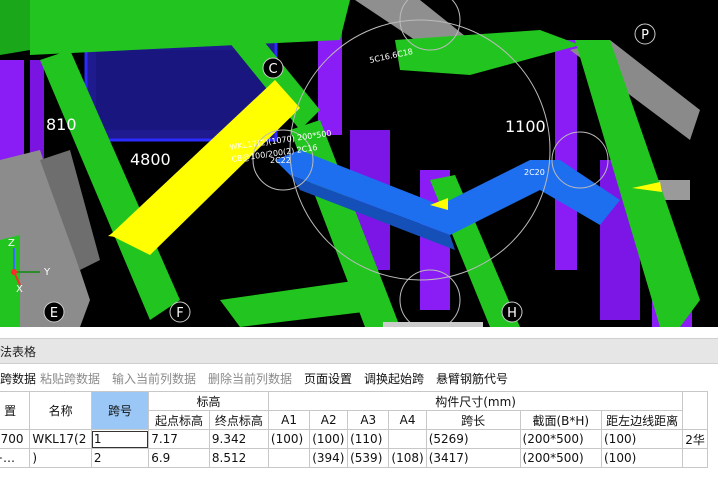  What do you see at coordinates (368, 458) in the screenshot?
I see `cell-a3: (539)` at bounding box center [368, 458].